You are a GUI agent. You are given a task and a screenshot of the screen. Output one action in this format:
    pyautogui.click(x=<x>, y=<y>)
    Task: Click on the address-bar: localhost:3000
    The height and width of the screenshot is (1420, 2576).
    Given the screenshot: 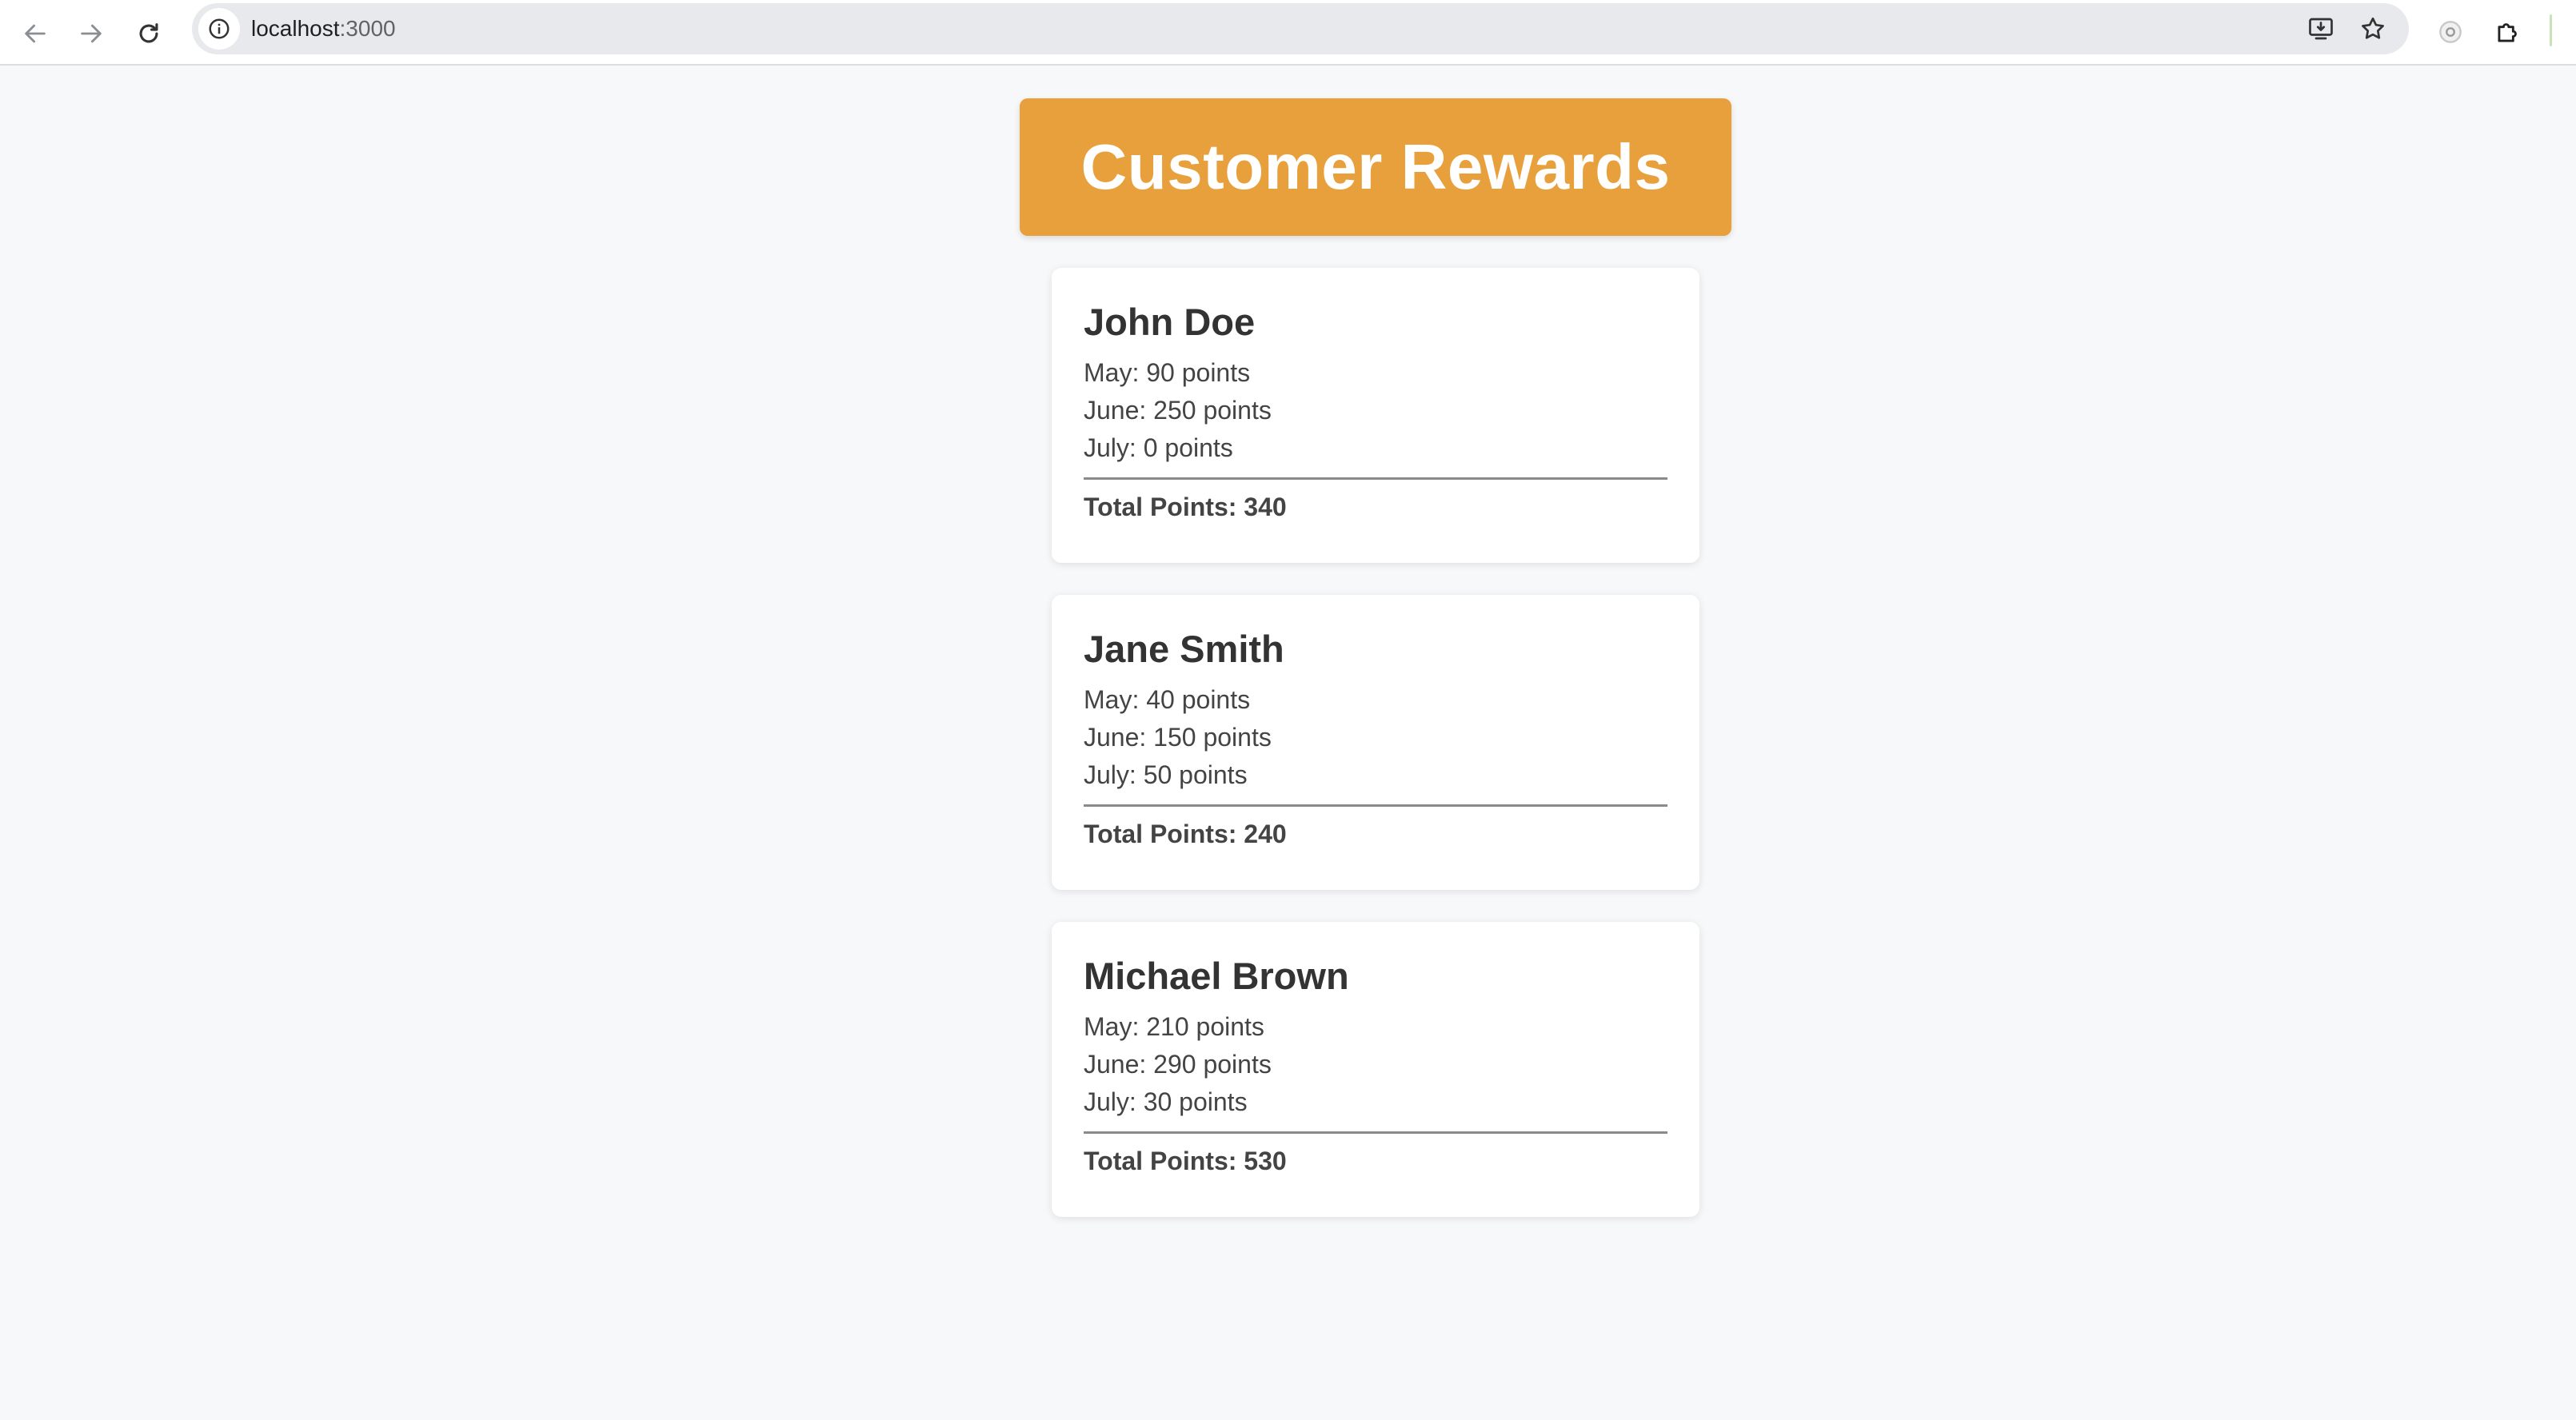 What is the action you would take?
    pyautogui.click(x=1300, y=29)
    